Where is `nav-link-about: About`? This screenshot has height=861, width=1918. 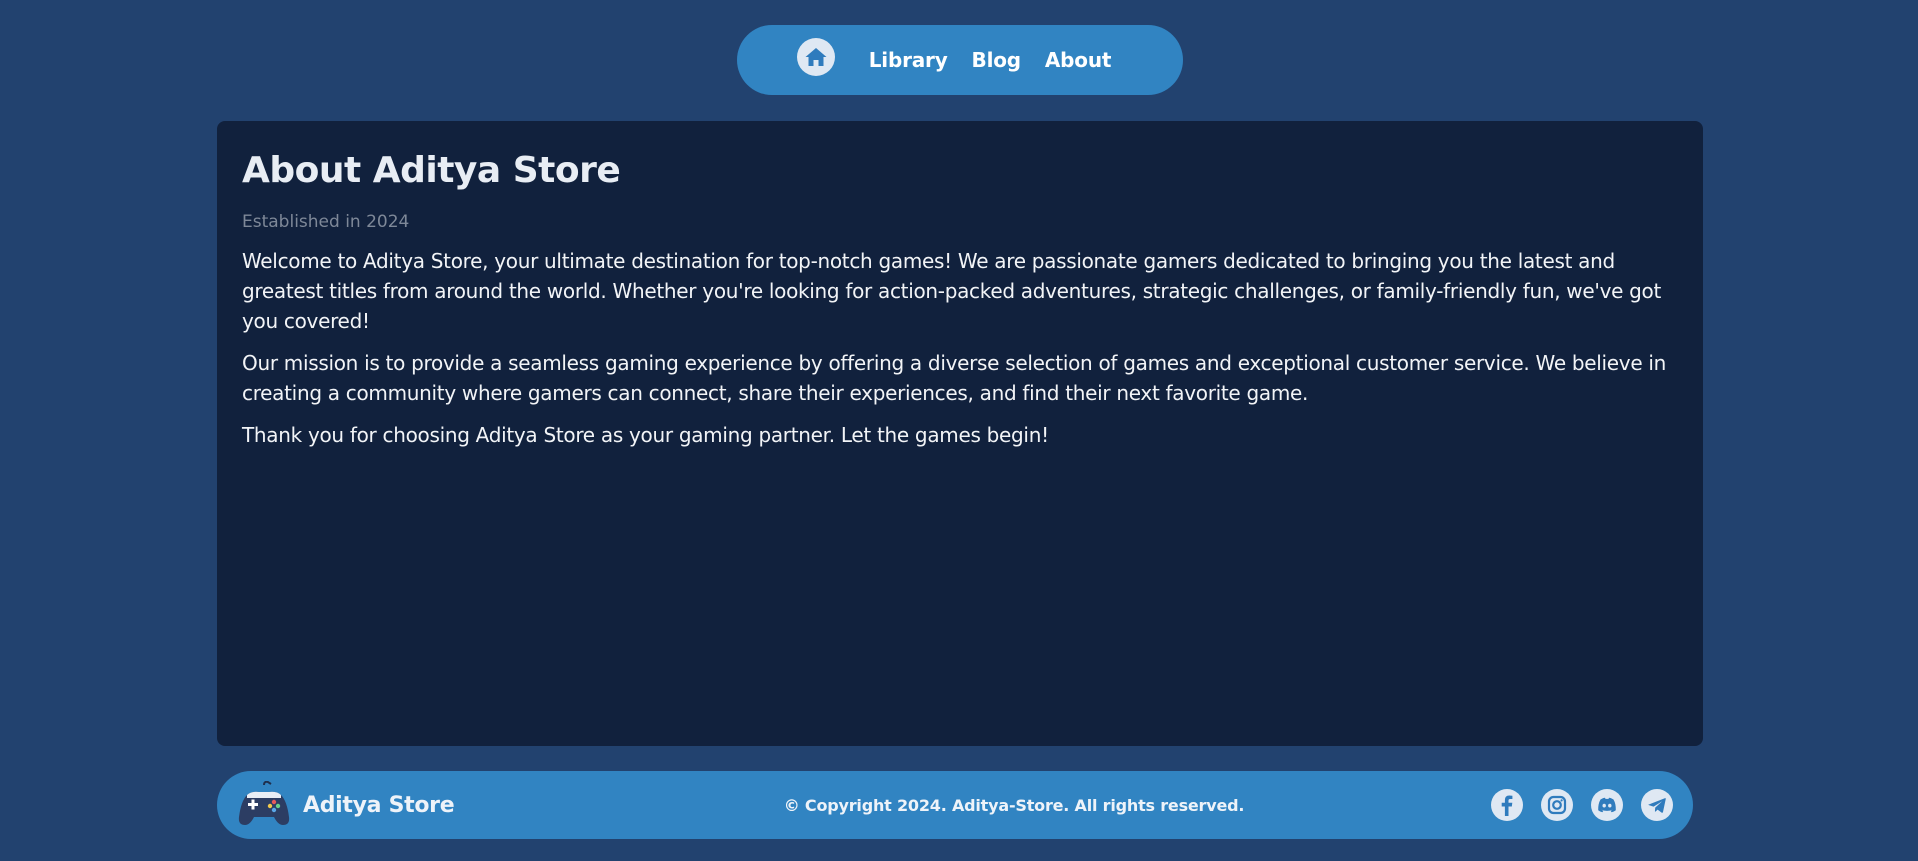 nav-link-about: About is located at coordinates (1078, 60).